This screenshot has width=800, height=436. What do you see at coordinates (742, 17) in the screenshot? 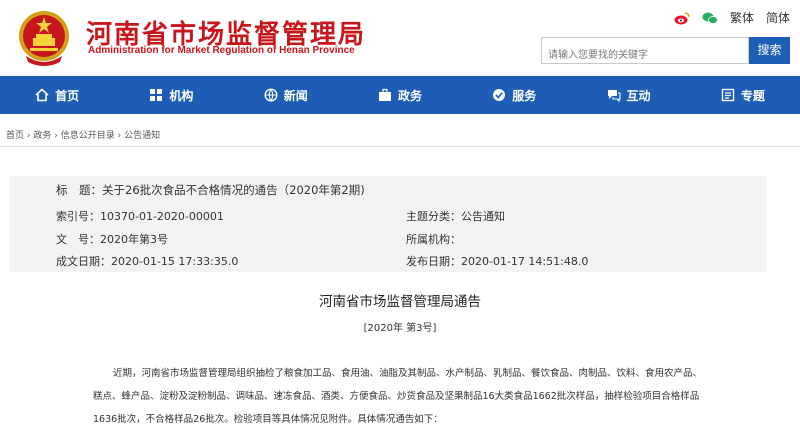
I see `traditional-chinese-link: 繁体` at bounding box center [742, 17].